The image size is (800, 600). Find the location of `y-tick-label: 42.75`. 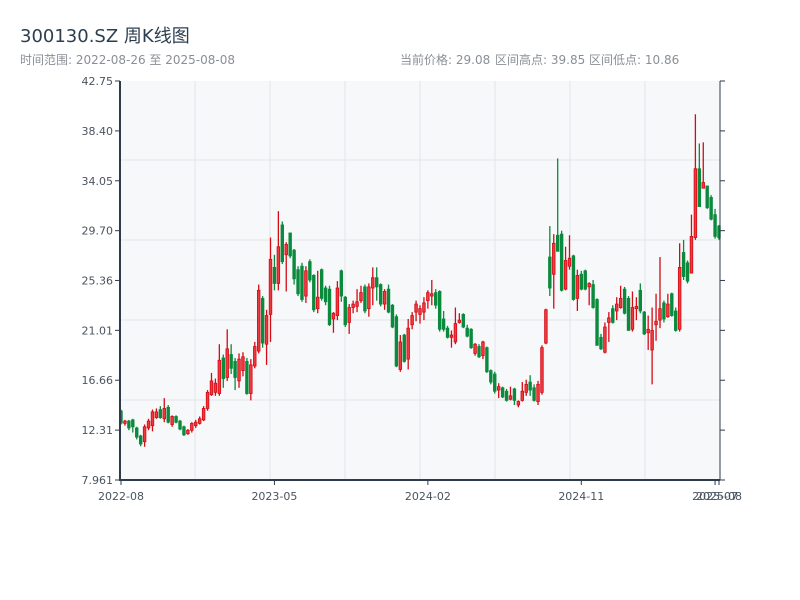

y-tick-label: 42.75 is located at coordinates (98, 81).